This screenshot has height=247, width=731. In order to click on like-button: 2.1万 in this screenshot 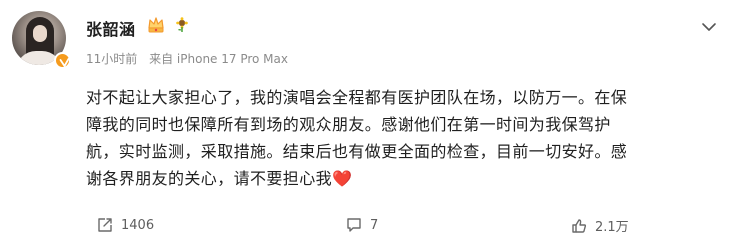, I will do `click(599, 225)`.